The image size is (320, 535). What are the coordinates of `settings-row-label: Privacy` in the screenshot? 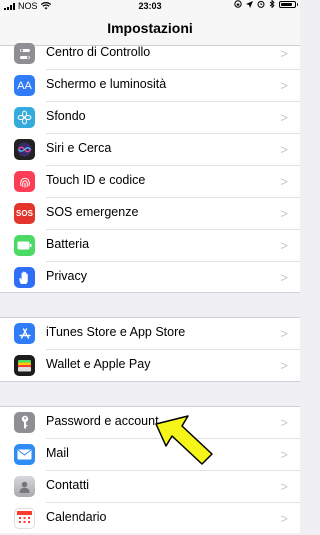 It's located at (66, 276).